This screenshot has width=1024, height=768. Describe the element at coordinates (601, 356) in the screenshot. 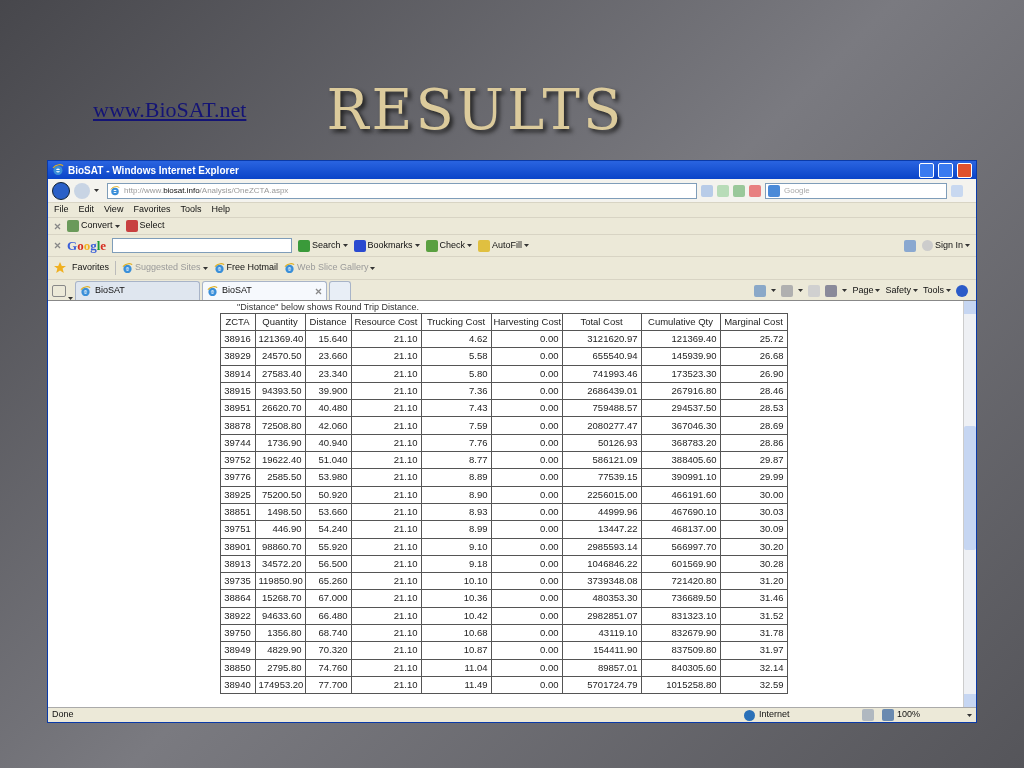

I see `table-cell: 655540.94` at that location.